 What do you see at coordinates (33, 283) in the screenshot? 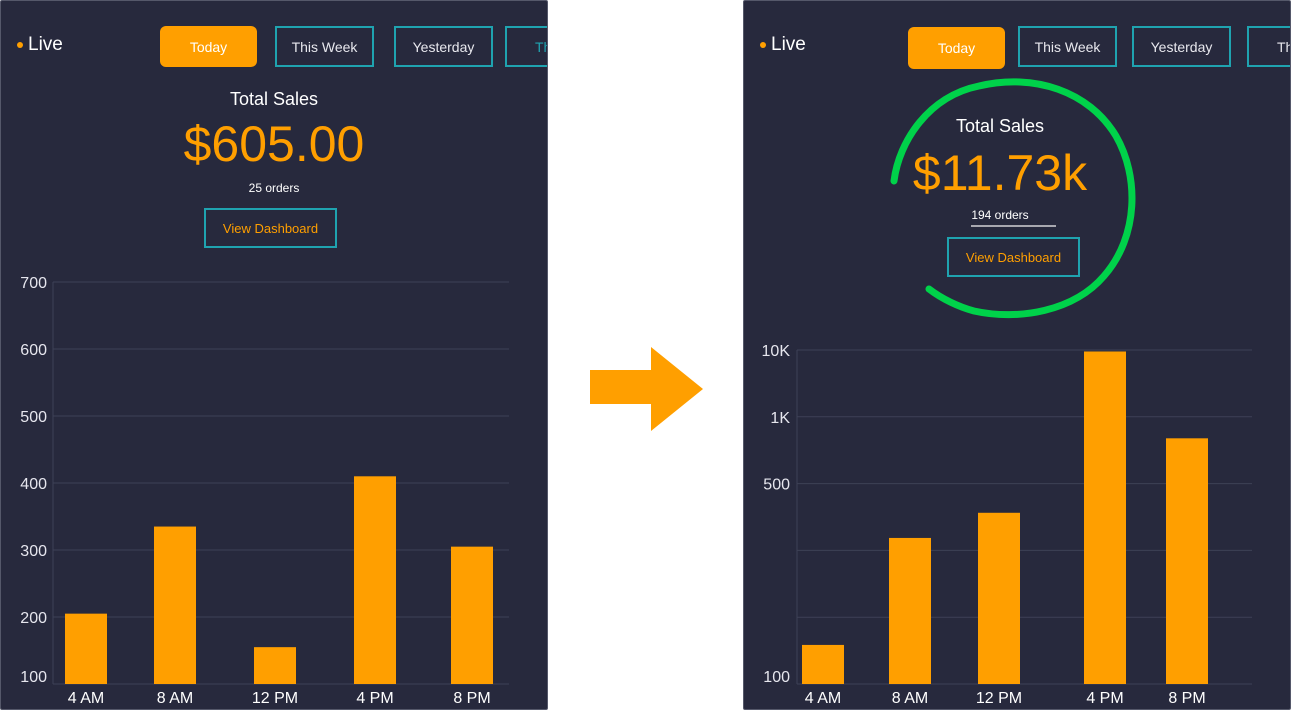
I see `y-tick-label: 700` at bounding box center [33, 283].